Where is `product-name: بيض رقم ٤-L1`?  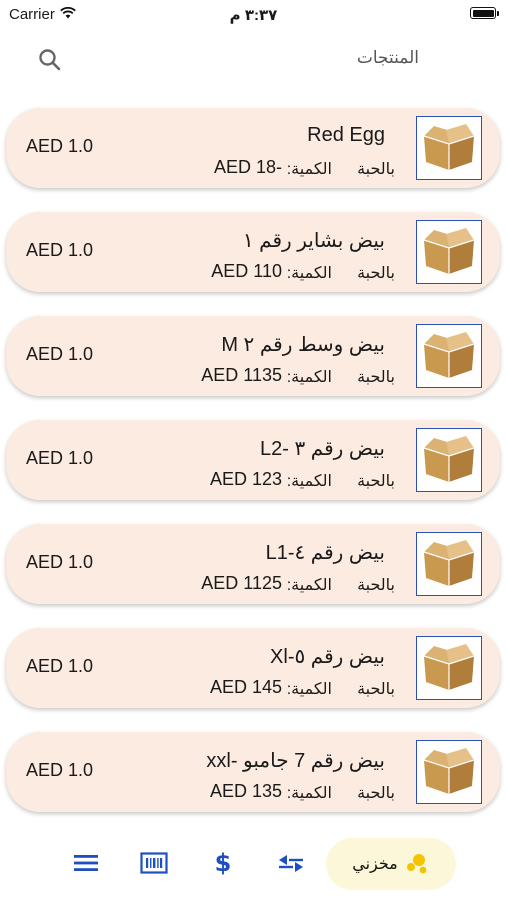
product-name: بيض رقم ٤-L1 is located at coordinates (325, 553).